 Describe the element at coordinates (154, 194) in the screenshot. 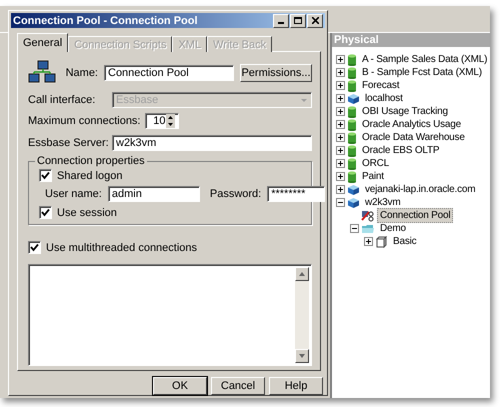

I see `user-name-field: admin` at that location.